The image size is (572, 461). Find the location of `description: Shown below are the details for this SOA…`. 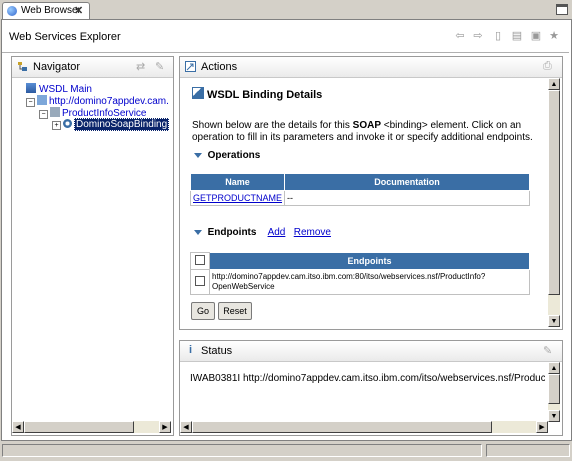

description: Shown below are the details for this SOA… is located at coordinates (362, 131).